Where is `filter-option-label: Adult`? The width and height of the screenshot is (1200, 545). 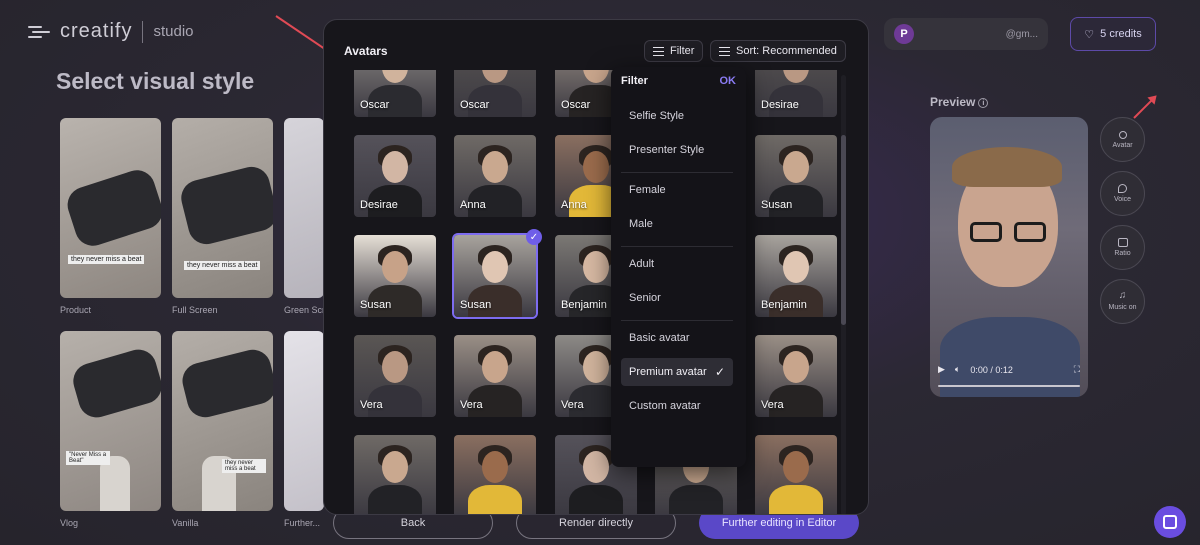
filter-option-label: Adult is located at coordinates (642, 264).